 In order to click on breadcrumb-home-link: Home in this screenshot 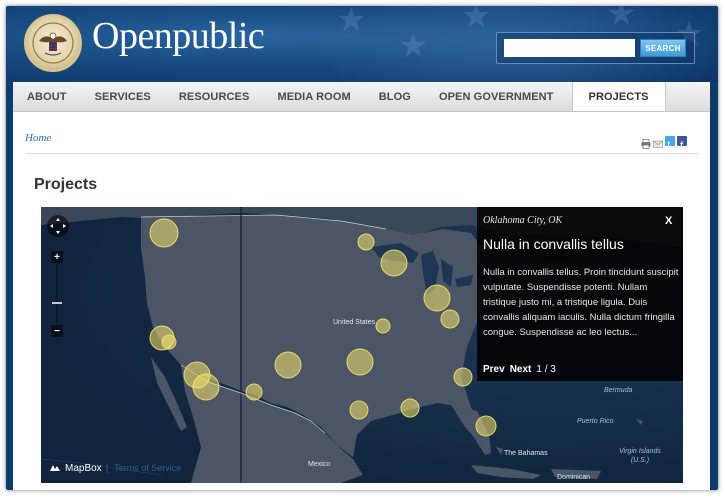, I will do `click(38, 138)`.